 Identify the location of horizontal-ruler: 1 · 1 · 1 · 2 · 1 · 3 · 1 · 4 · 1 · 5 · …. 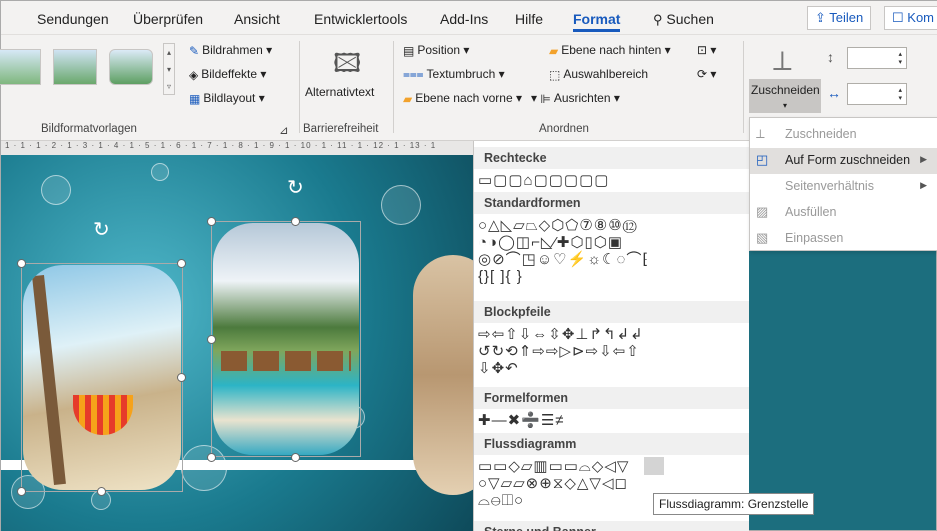
(237, 148).